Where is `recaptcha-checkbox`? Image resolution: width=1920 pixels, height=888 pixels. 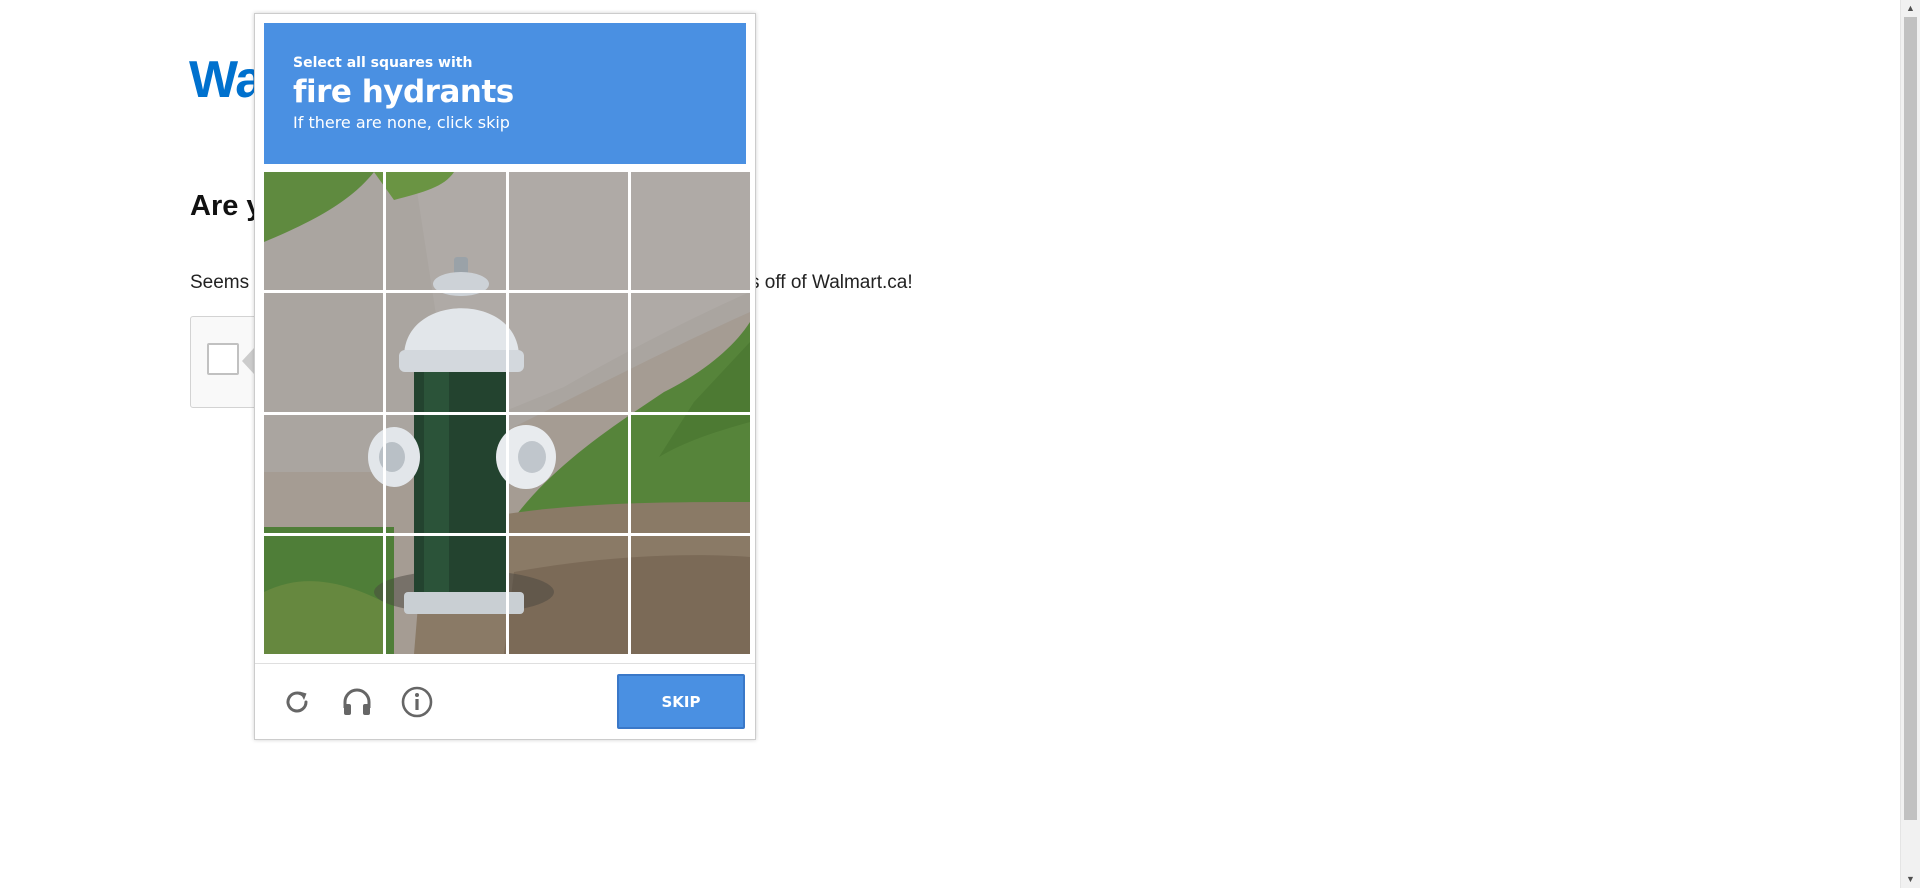
recaptcha-checkbox is located at coordinates (223, 359).